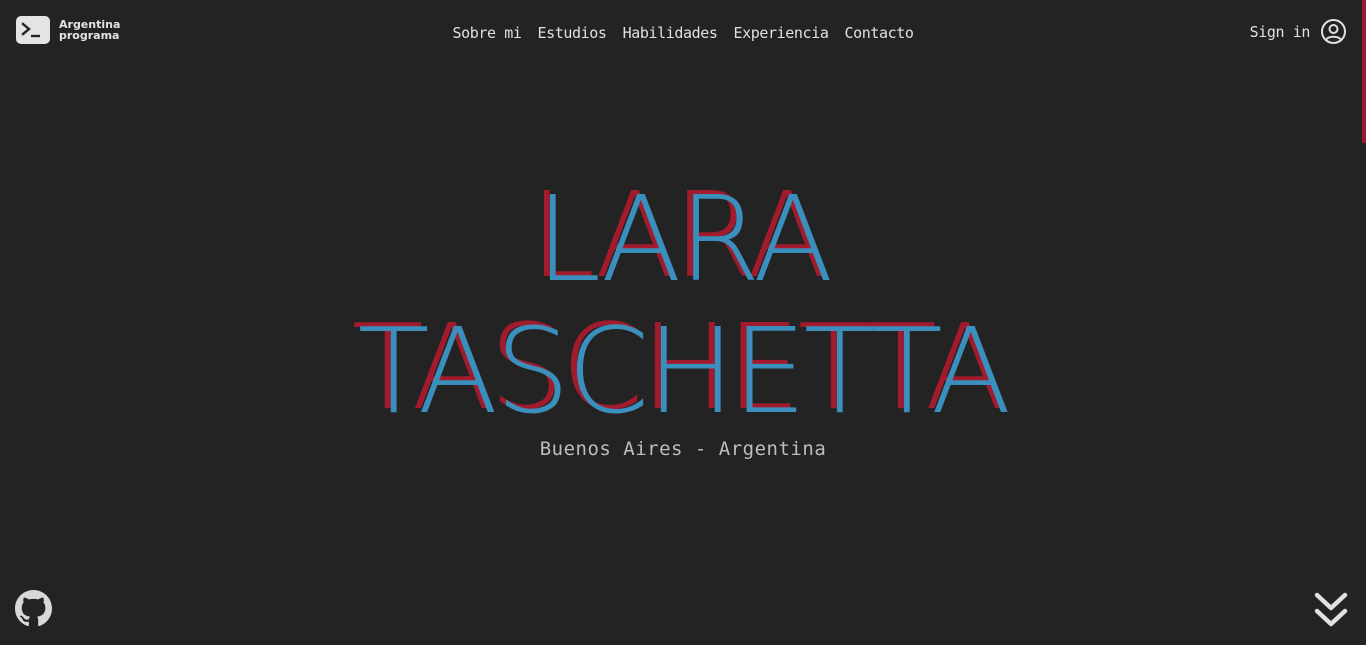 The image size is (1366, 645). What do you see at coordinates (670, 33) in the screenshot?
I see `nav-item-habilidades: Habilidades` at bounding box center [670, 33].